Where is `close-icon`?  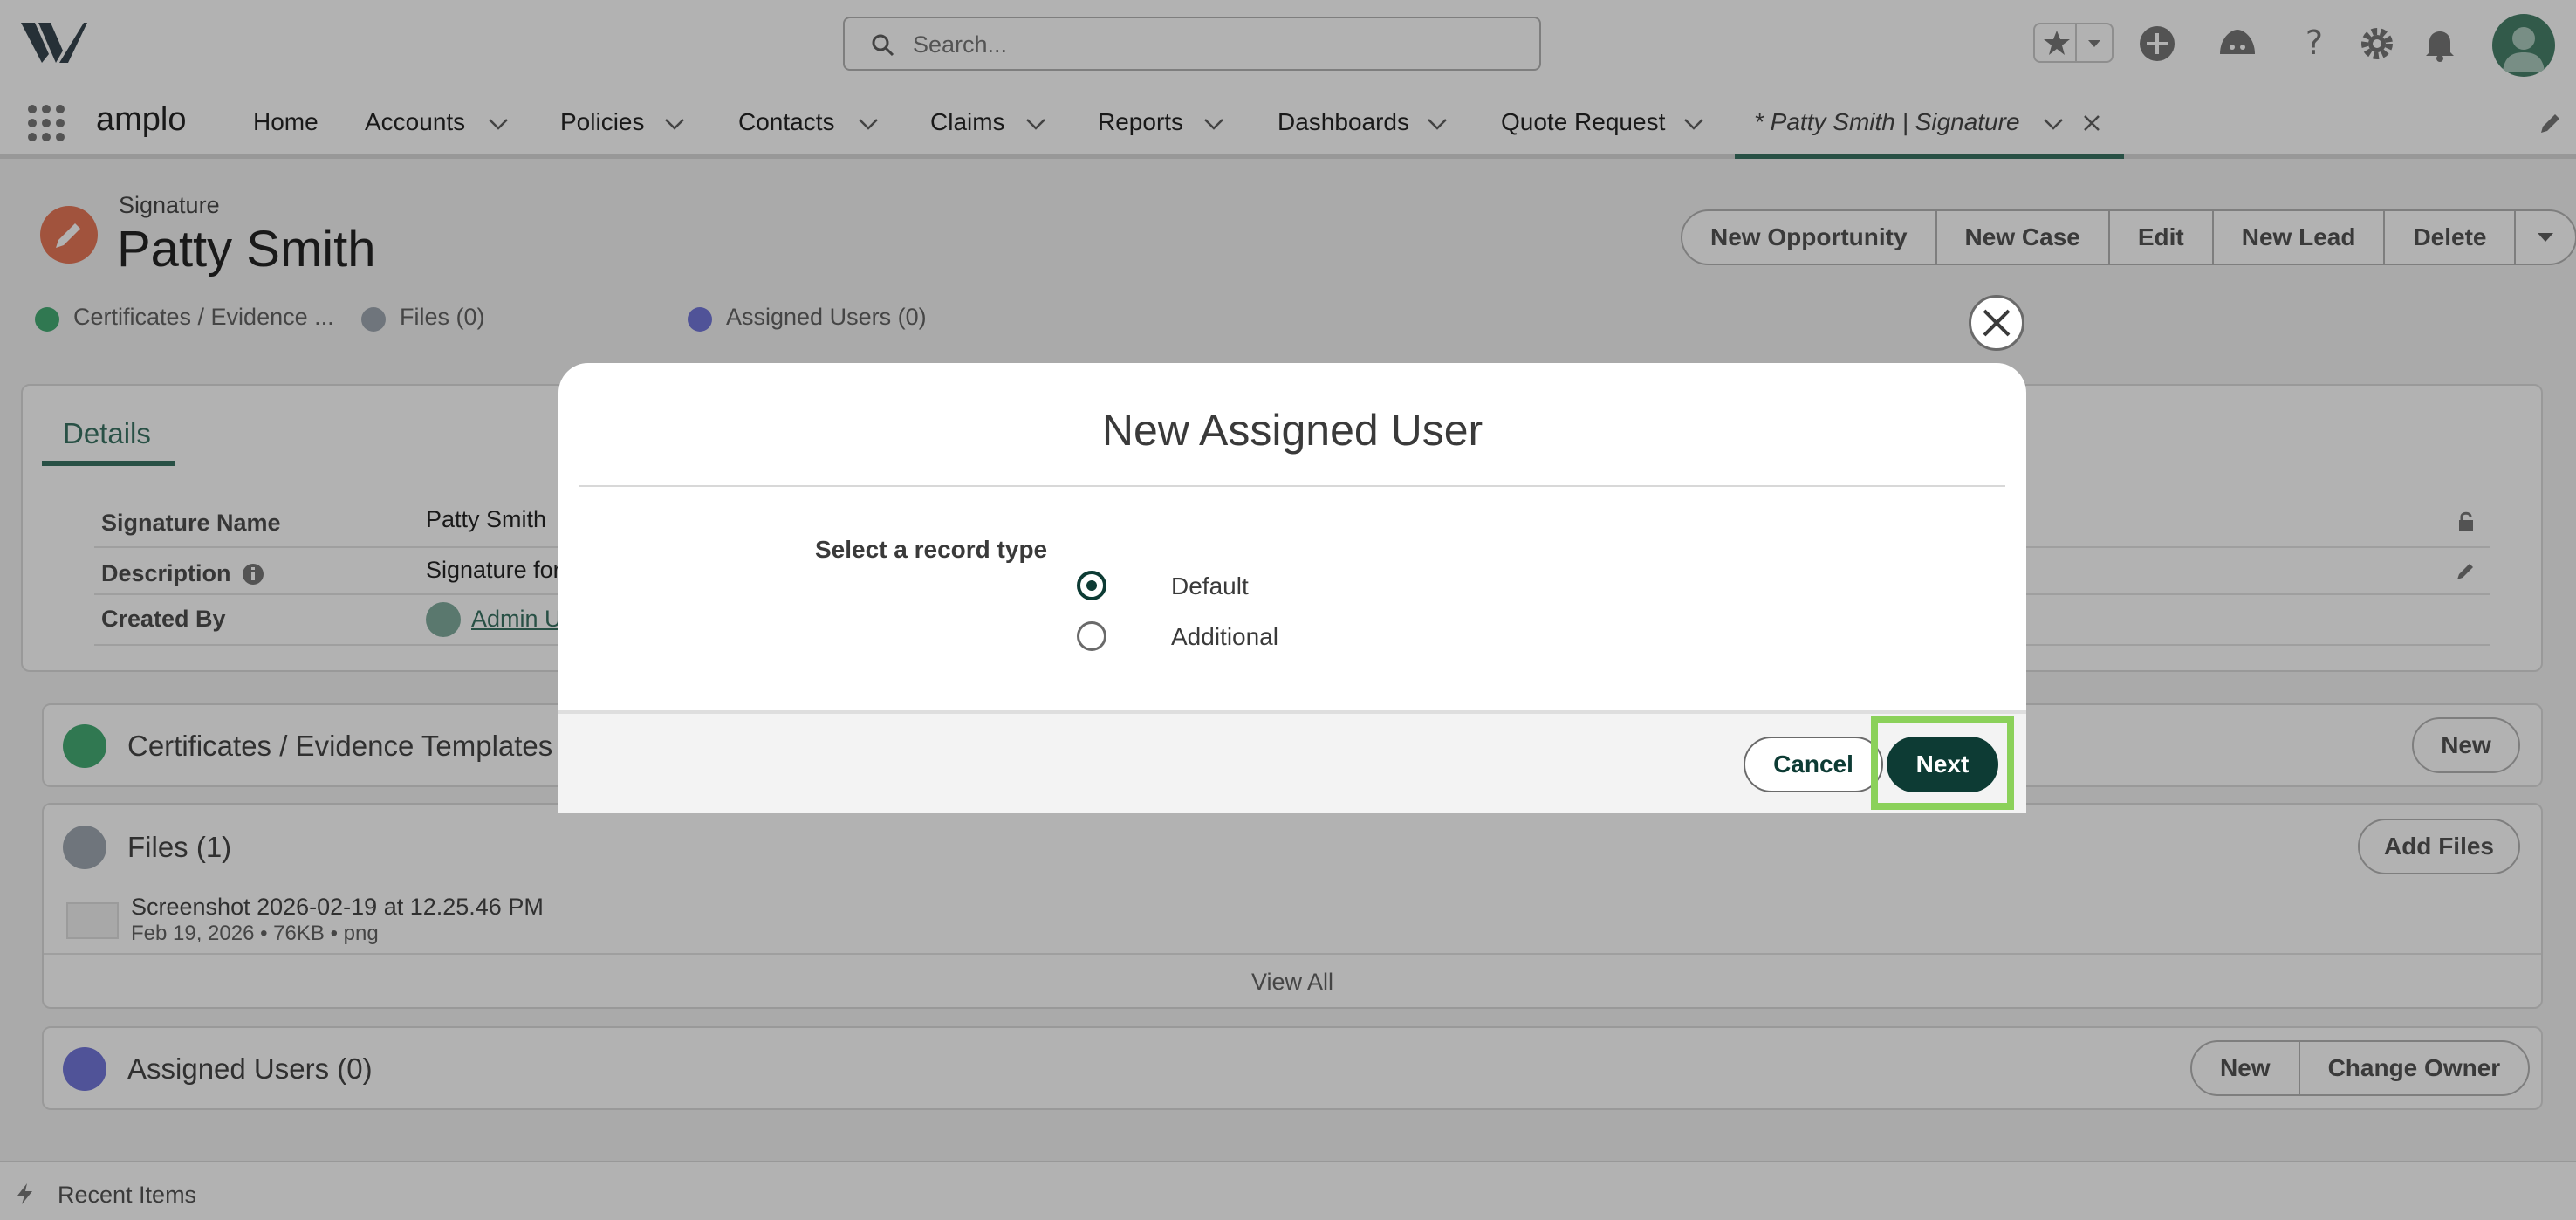
close-icon is located at coordinates (1997, 323).